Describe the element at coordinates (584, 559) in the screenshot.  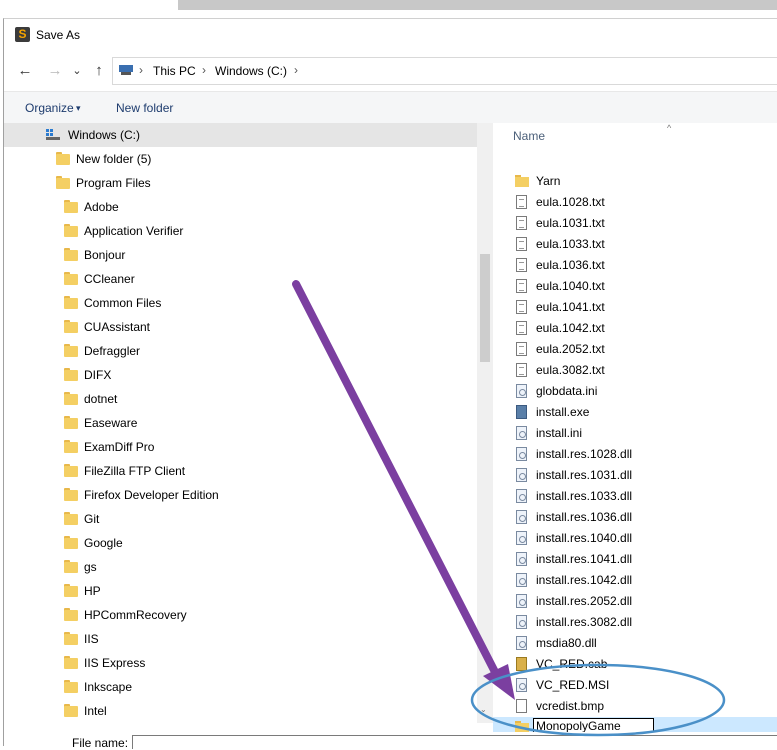
I see `file-name: install.res.1041.dll` at that location.